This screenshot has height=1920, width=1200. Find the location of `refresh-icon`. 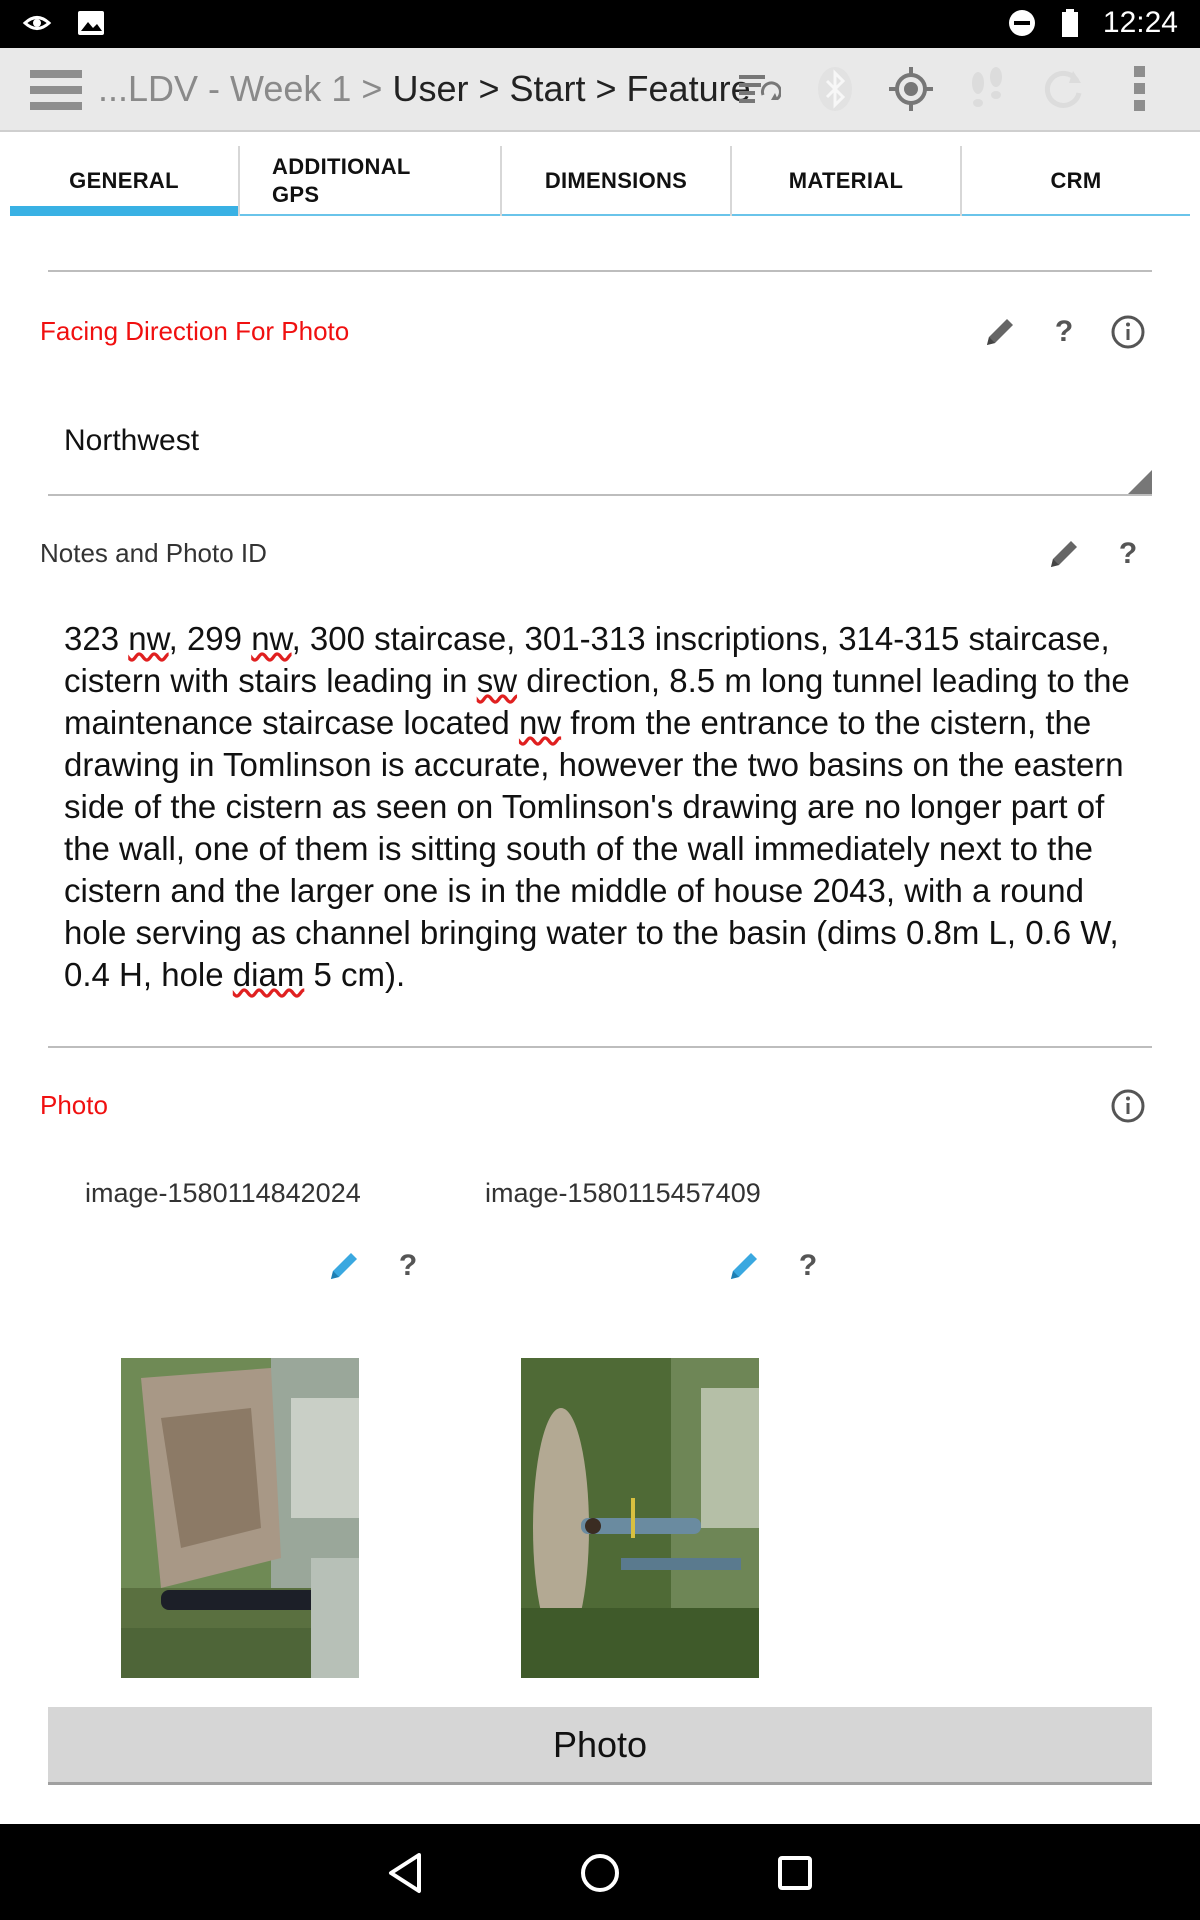

refresh-icon is located at coordinates (1063, 89).